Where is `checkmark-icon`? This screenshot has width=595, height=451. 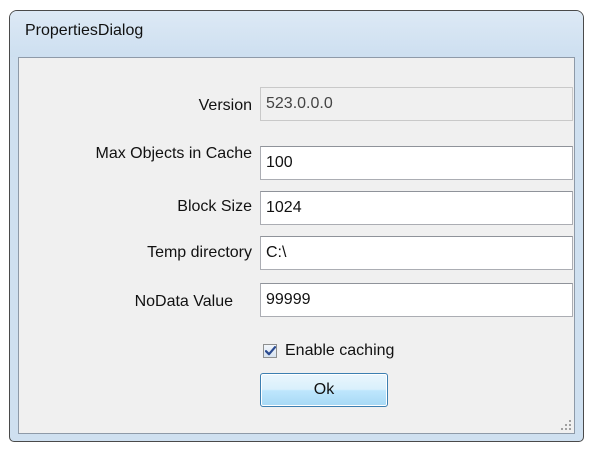 checkmark-icon is located at coordinates (270, 351).